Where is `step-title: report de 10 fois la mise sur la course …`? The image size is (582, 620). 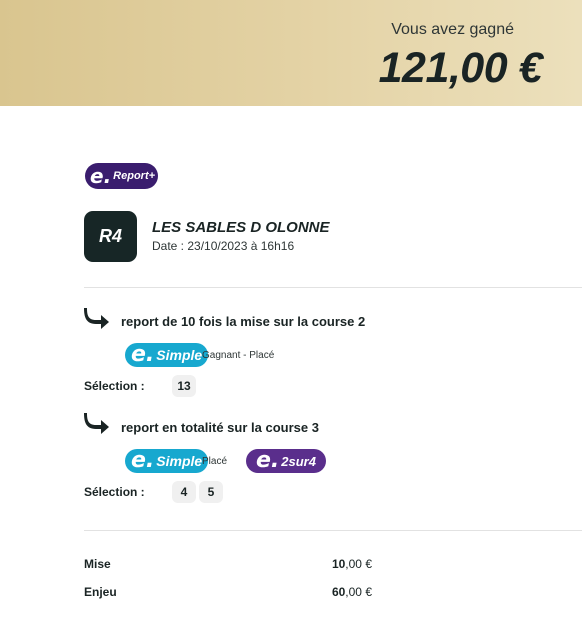
step-title: report de 10 fois la mise sur la course … is located at coordinates (243, 321).